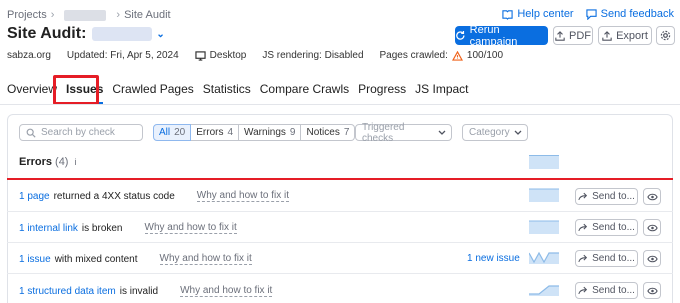  What do you see at coordinates (122, 34) in the screenshot?
I see `project-name-redacted` at bounding box center [122, 34].